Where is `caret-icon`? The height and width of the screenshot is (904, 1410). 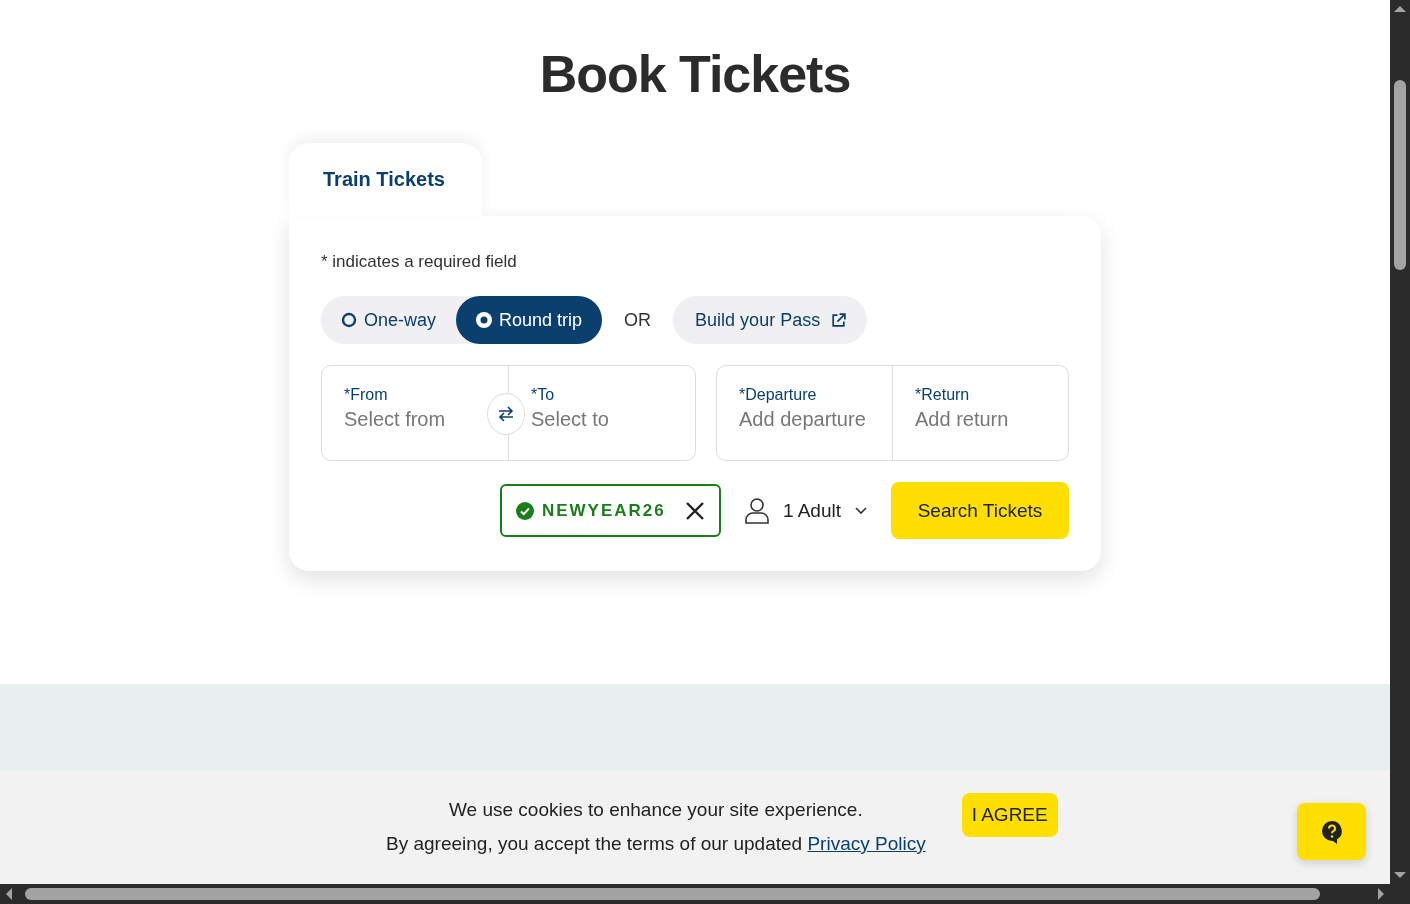
caret-icon is located at coordinates (861, 510).